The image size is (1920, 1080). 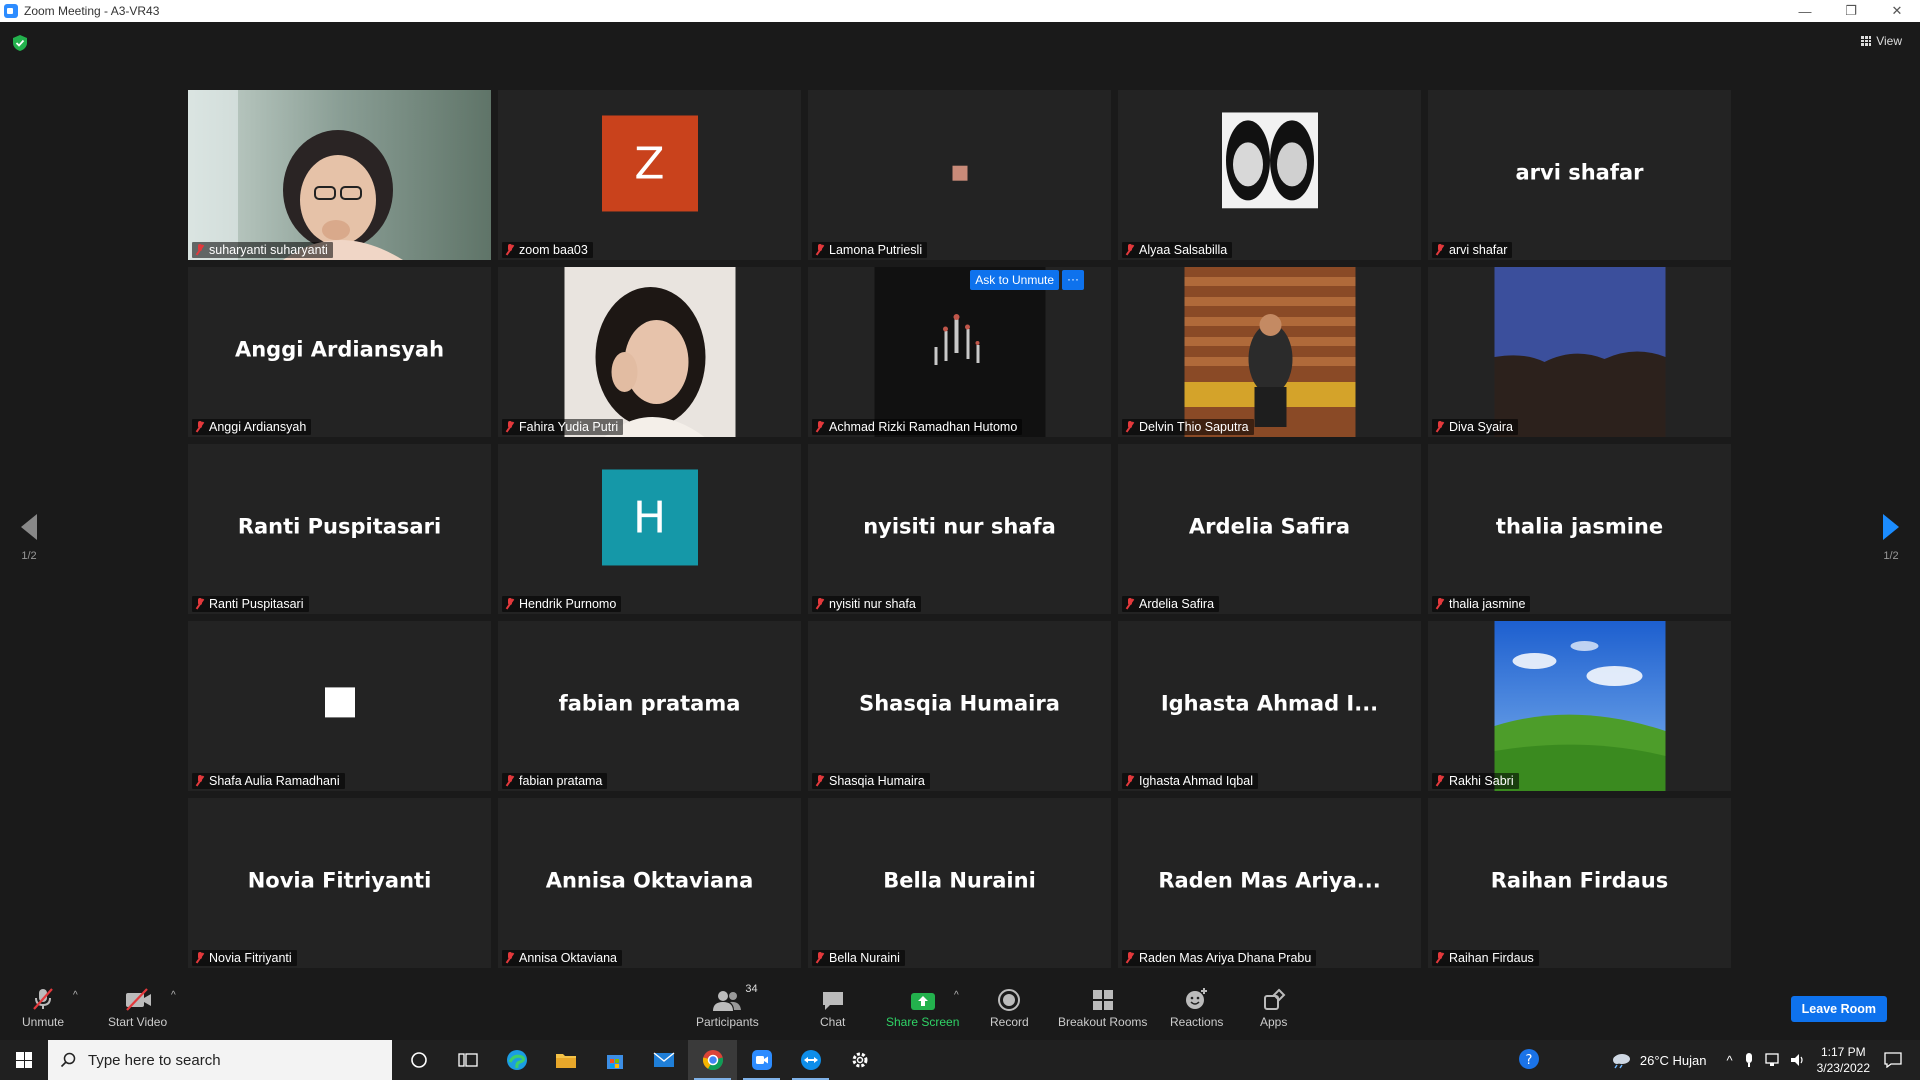 I want to click on participant-tile: Lamona Putriesli, so click(x=959, y=175).